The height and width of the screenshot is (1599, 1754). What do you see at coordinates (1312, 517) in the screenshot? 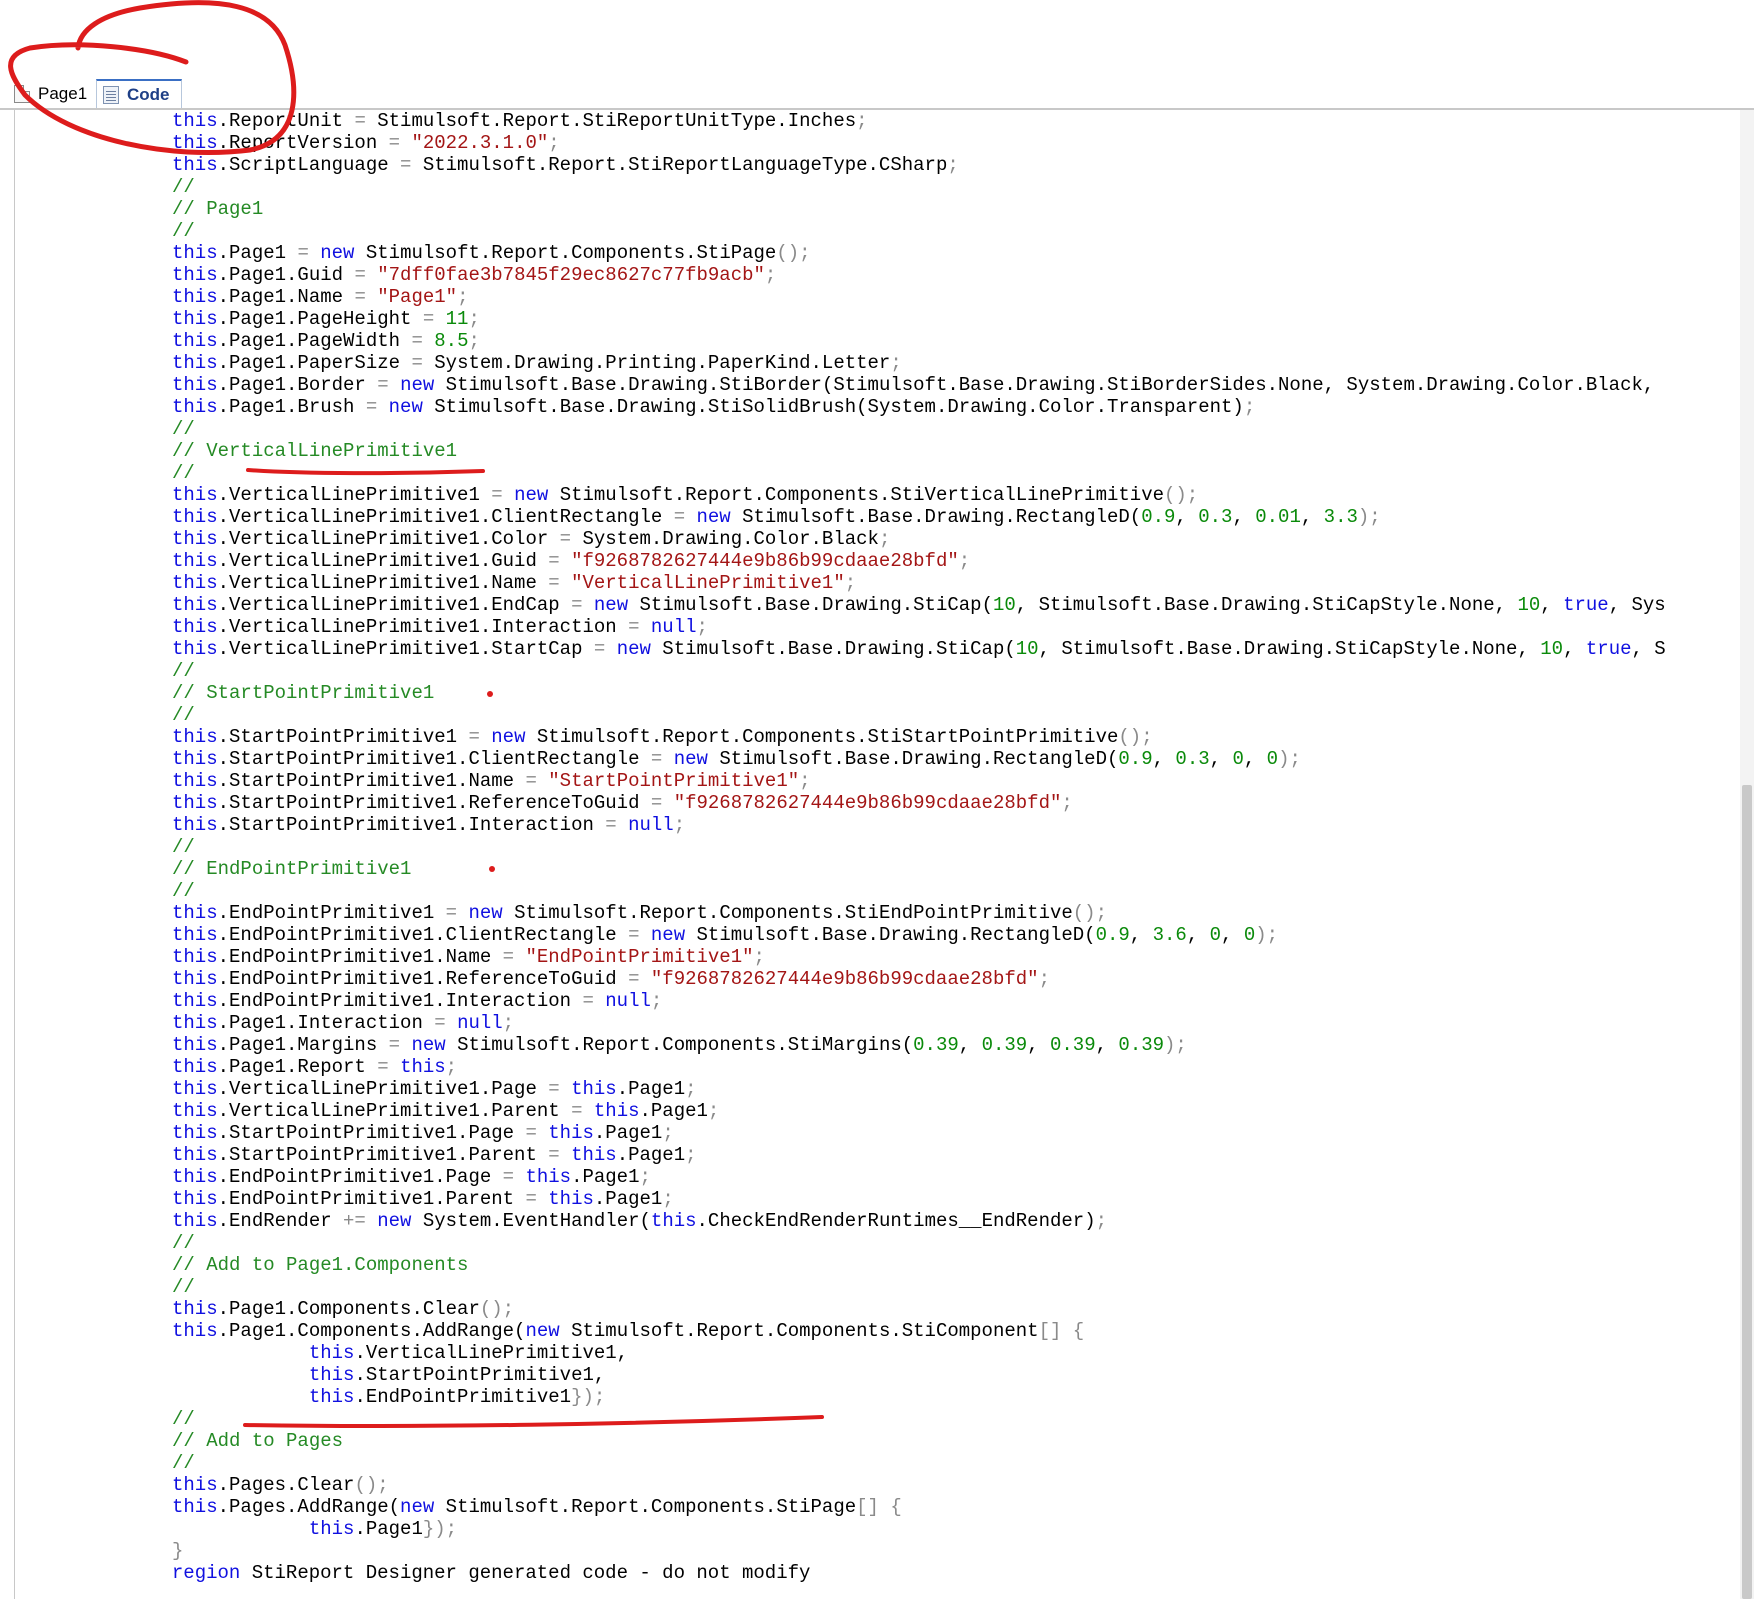
I see `code-token: ,` at bounding box center [1312, 517].